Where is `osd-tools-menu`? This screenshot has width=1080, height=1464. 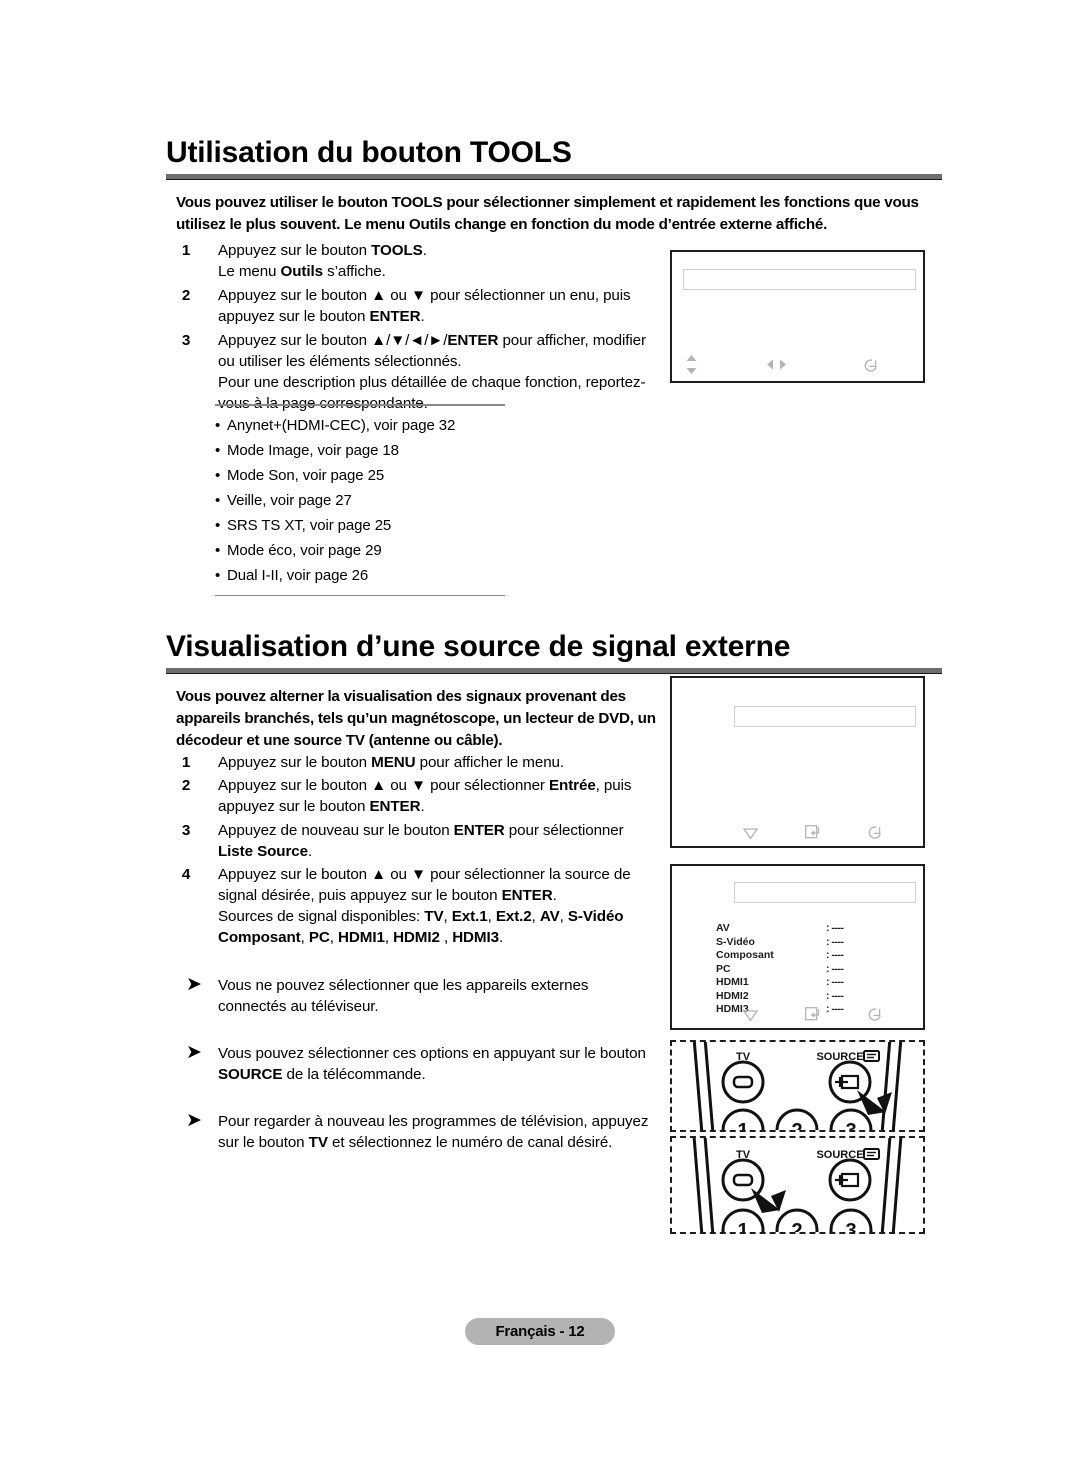
osd-tools-menu is located at coordinates (797, 316).